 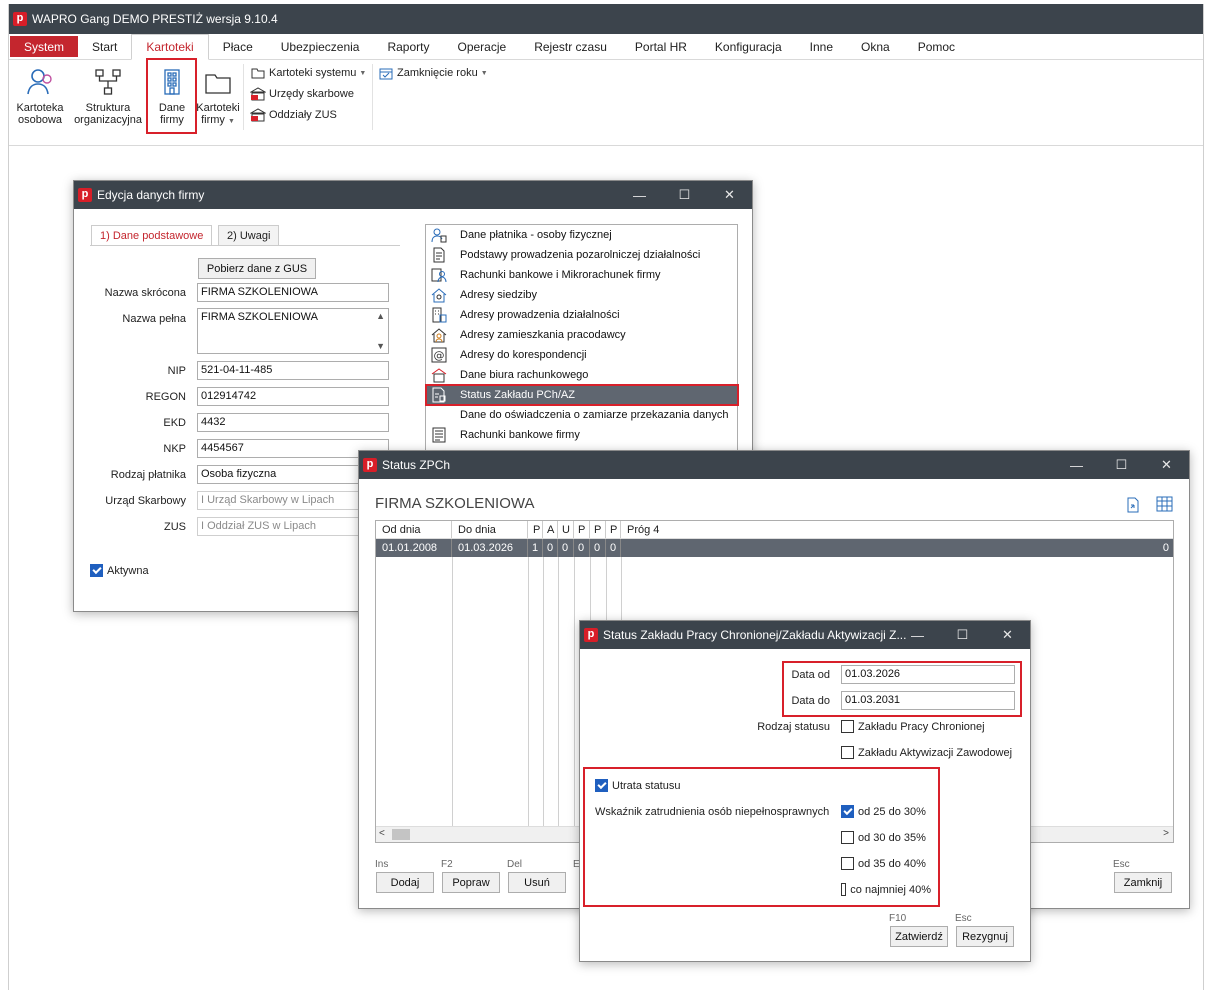 I want to click on struktura-organizacyjna-button: Struktura organizacyjna, so click(x=108, y=94).